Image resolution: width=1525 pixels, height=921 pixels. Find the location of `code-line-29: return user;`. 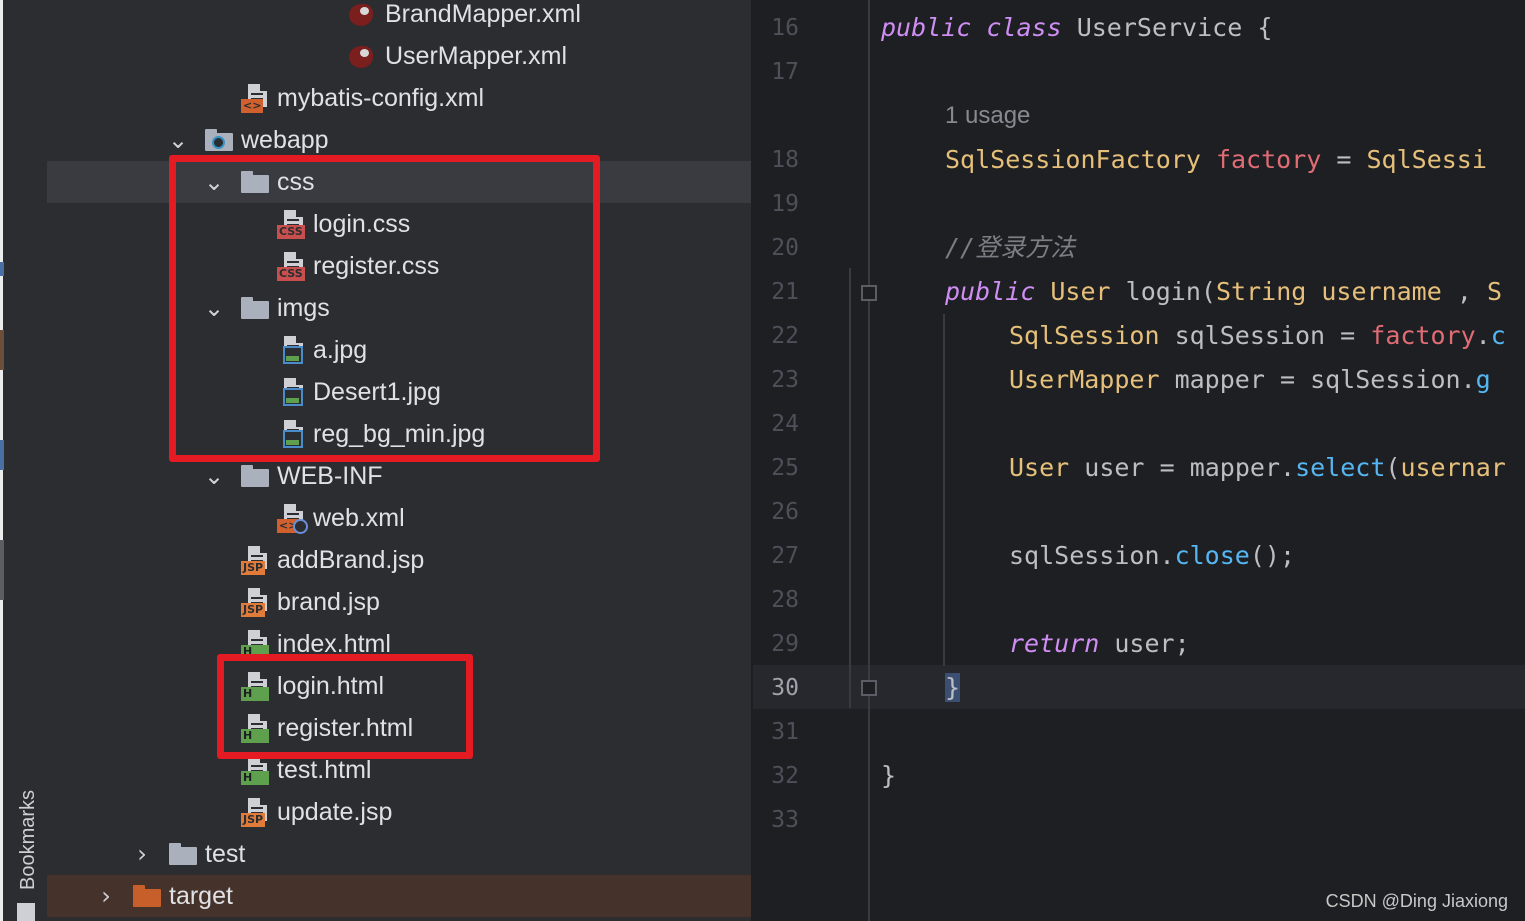

code-line-29: return user; is located at coordinates (1099, 643).